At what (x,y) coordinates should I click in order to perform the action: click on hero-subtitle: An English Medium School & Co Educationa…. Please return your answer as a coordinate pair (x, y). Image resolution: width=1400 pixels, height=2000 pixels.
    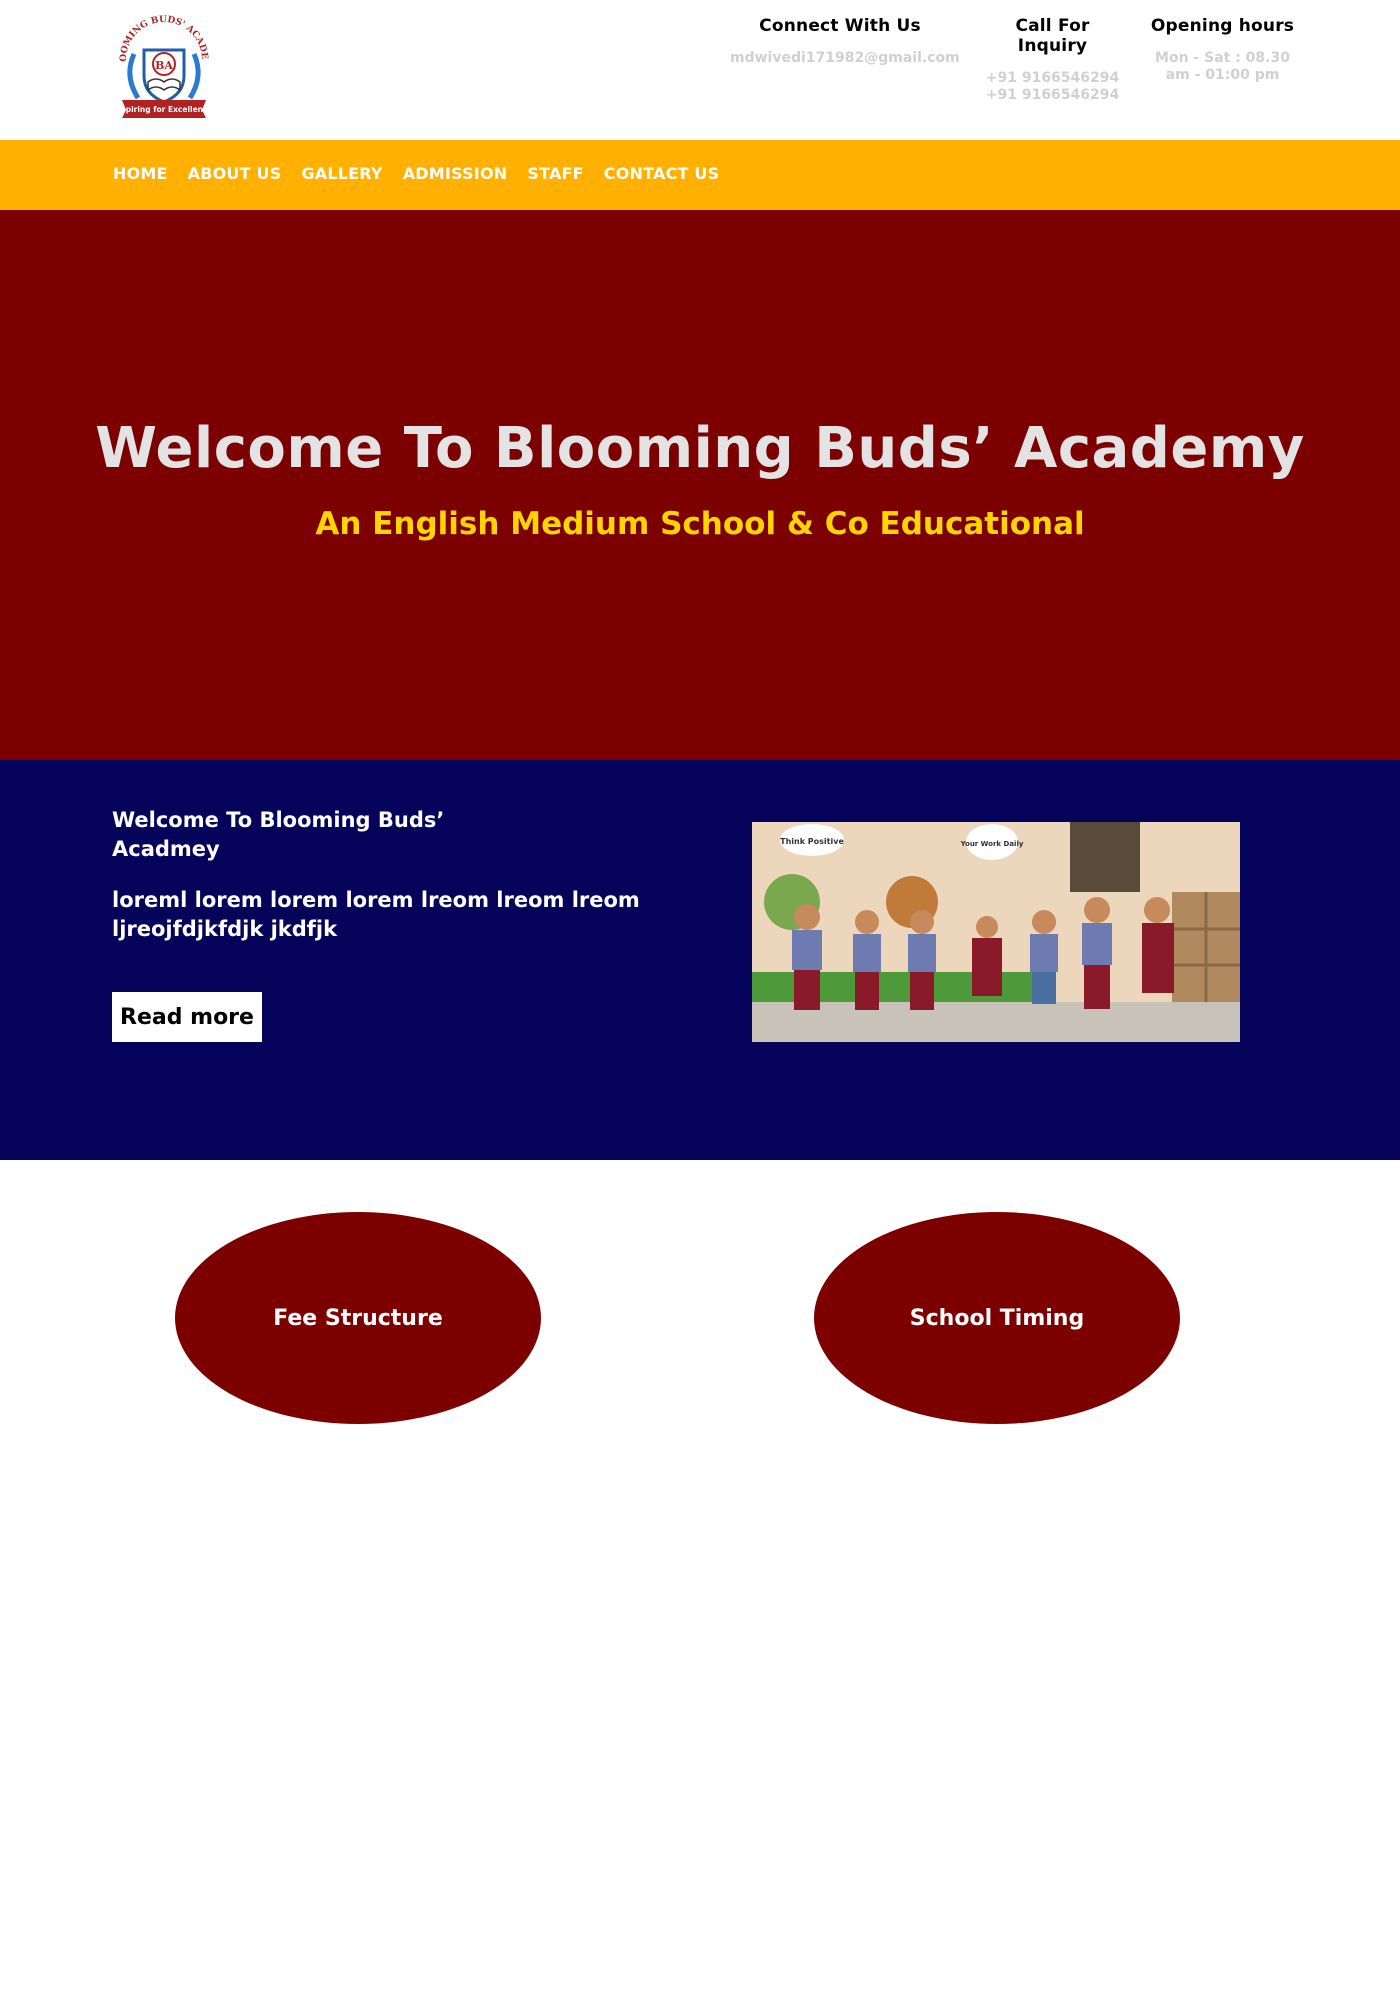
    Looking at the image, I should click on (700, 524).